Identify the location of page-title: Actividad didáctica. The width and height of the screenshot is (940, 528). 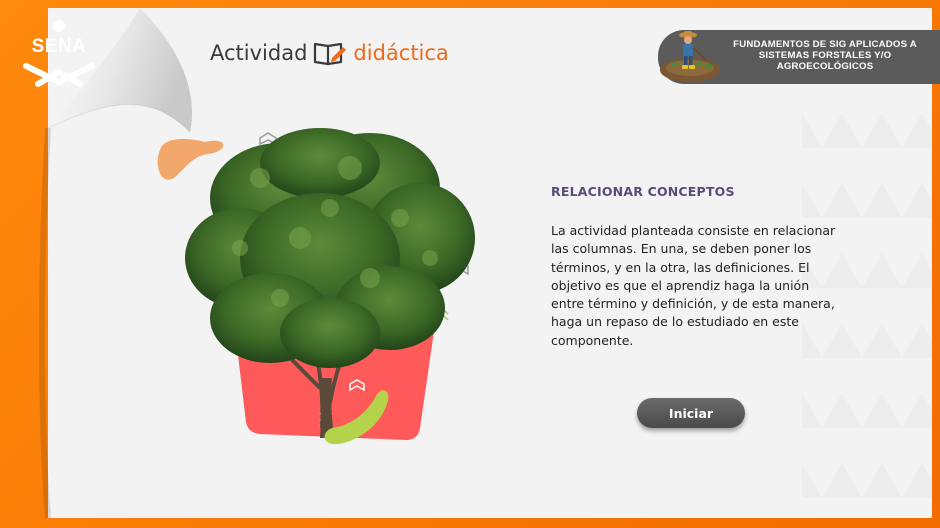
(329, 53).